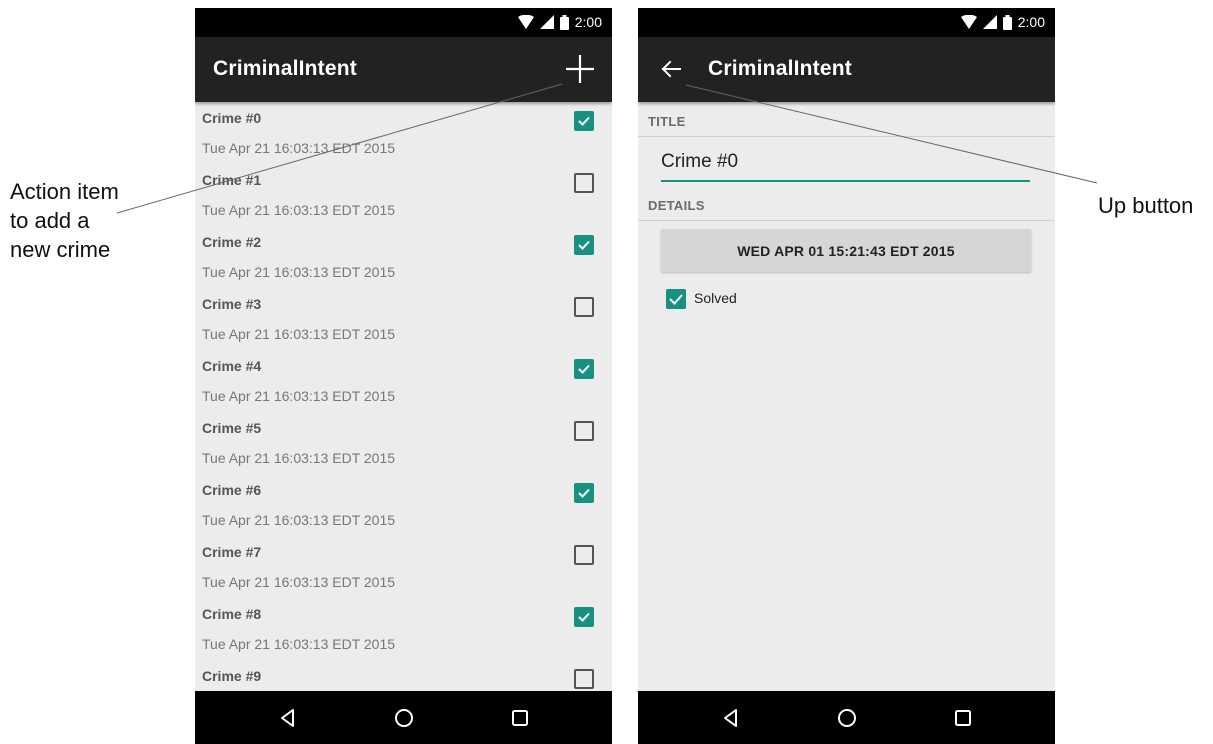 This screenshot has width=1213, height=744. Describe the element at coordinates (403, 257) in the screenshot. I see `list-item: Crime #2 Tue Apr 21 16:03:13 EDT 2015` at that location.